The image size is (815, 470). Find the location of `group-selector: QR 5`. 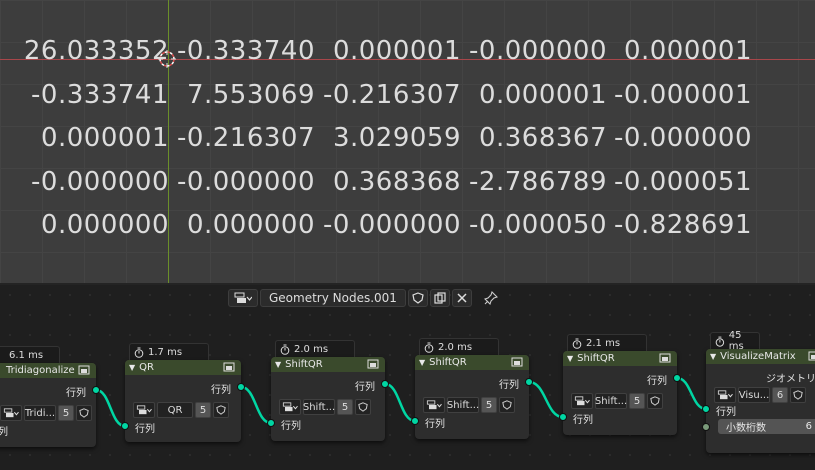

group-selector: QR 5 is located at coordinates (181, 410).